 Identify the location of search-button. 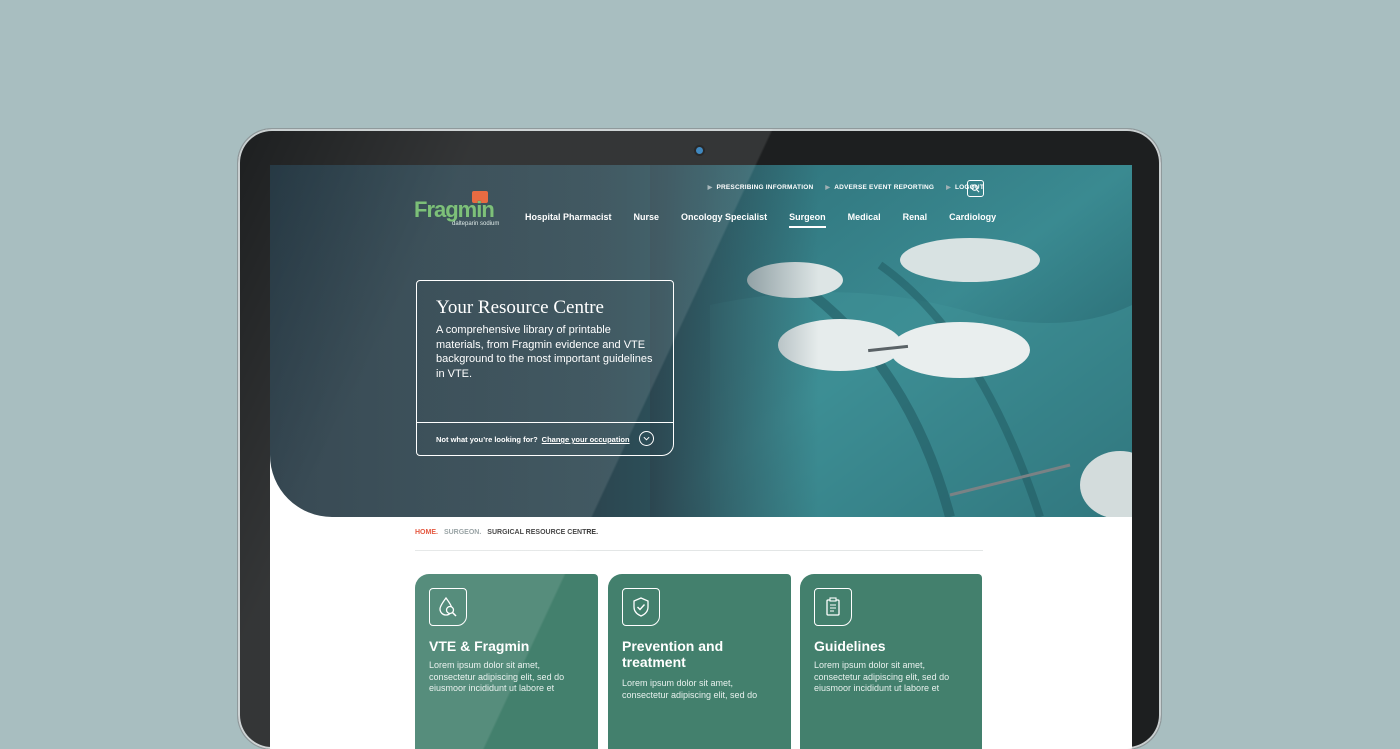
(975, 188).